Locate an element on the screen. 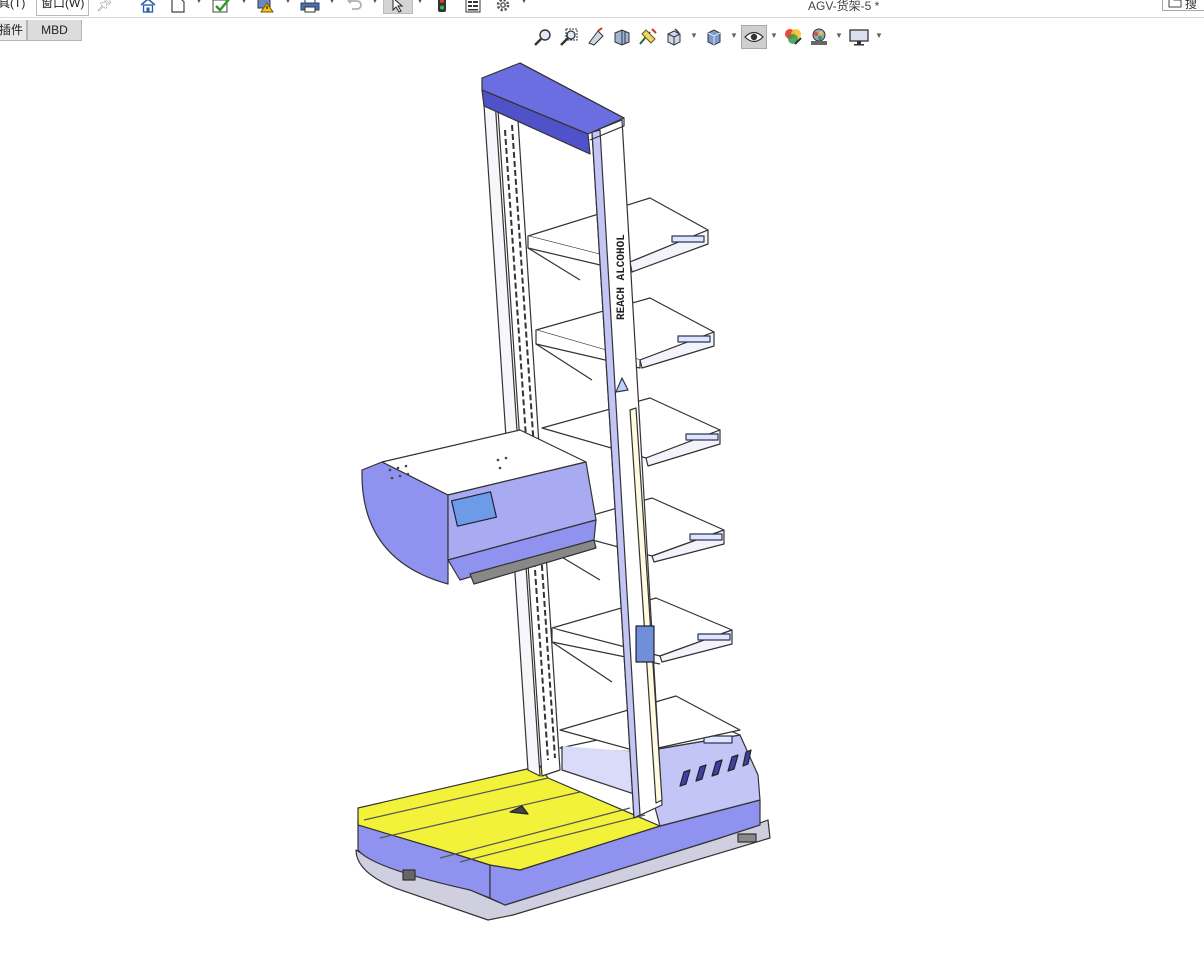  caster-left is located at coordinates (409, 875).